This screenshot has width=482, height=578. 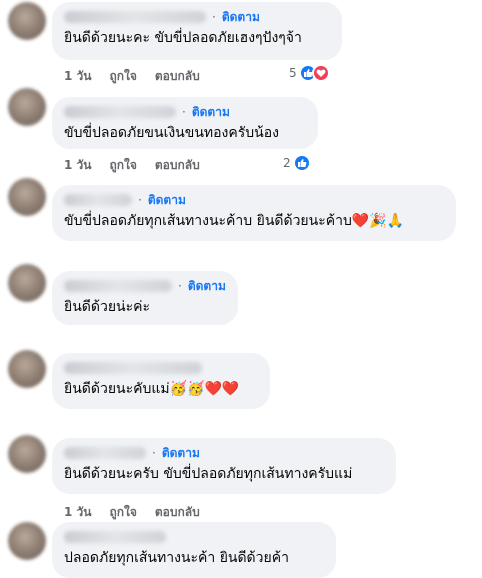 I want to click on comment-text: ยินดีด้วยน่ะค่ะ, so click(x=107, y=307).